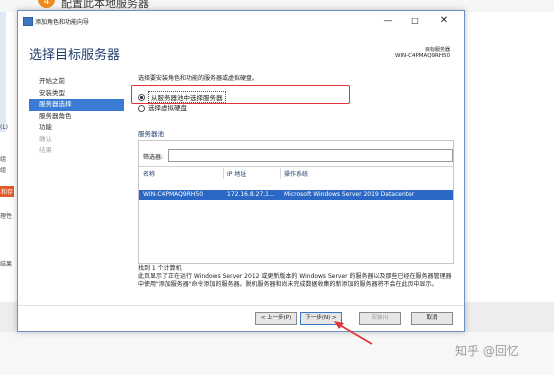 The image size is (554, 375). Describe the element at coordinates (444, 21) in the screenshot. I see `close-button: ✕` at that location.